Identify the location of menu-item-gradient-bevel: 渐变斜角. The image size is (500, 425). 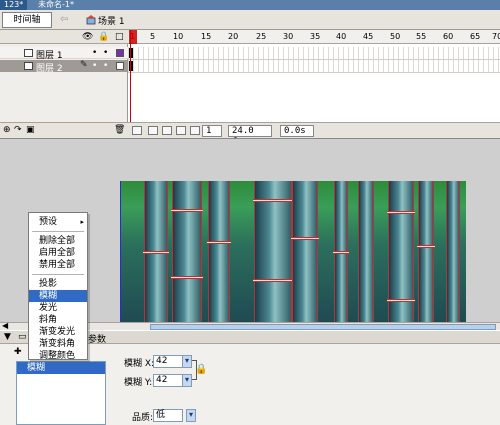
(58, 344).